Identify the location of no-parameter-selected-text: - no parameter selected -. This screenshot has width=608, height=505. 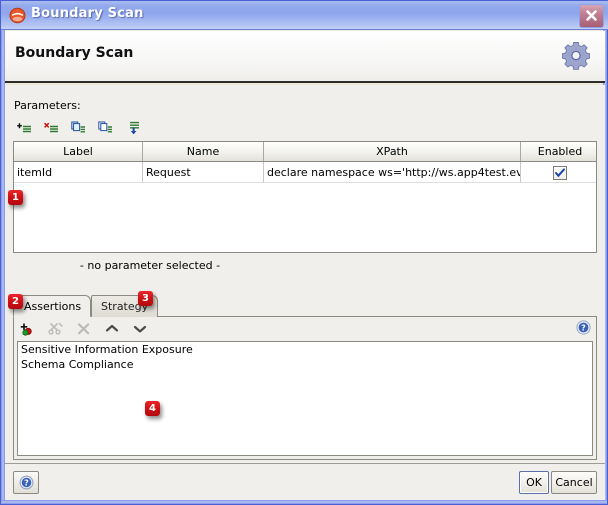
(150, 265).